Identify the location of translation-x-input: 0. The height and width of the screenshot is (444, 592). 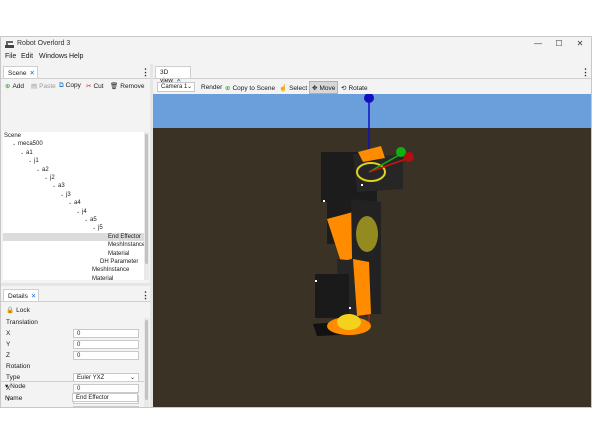
(106, 333).